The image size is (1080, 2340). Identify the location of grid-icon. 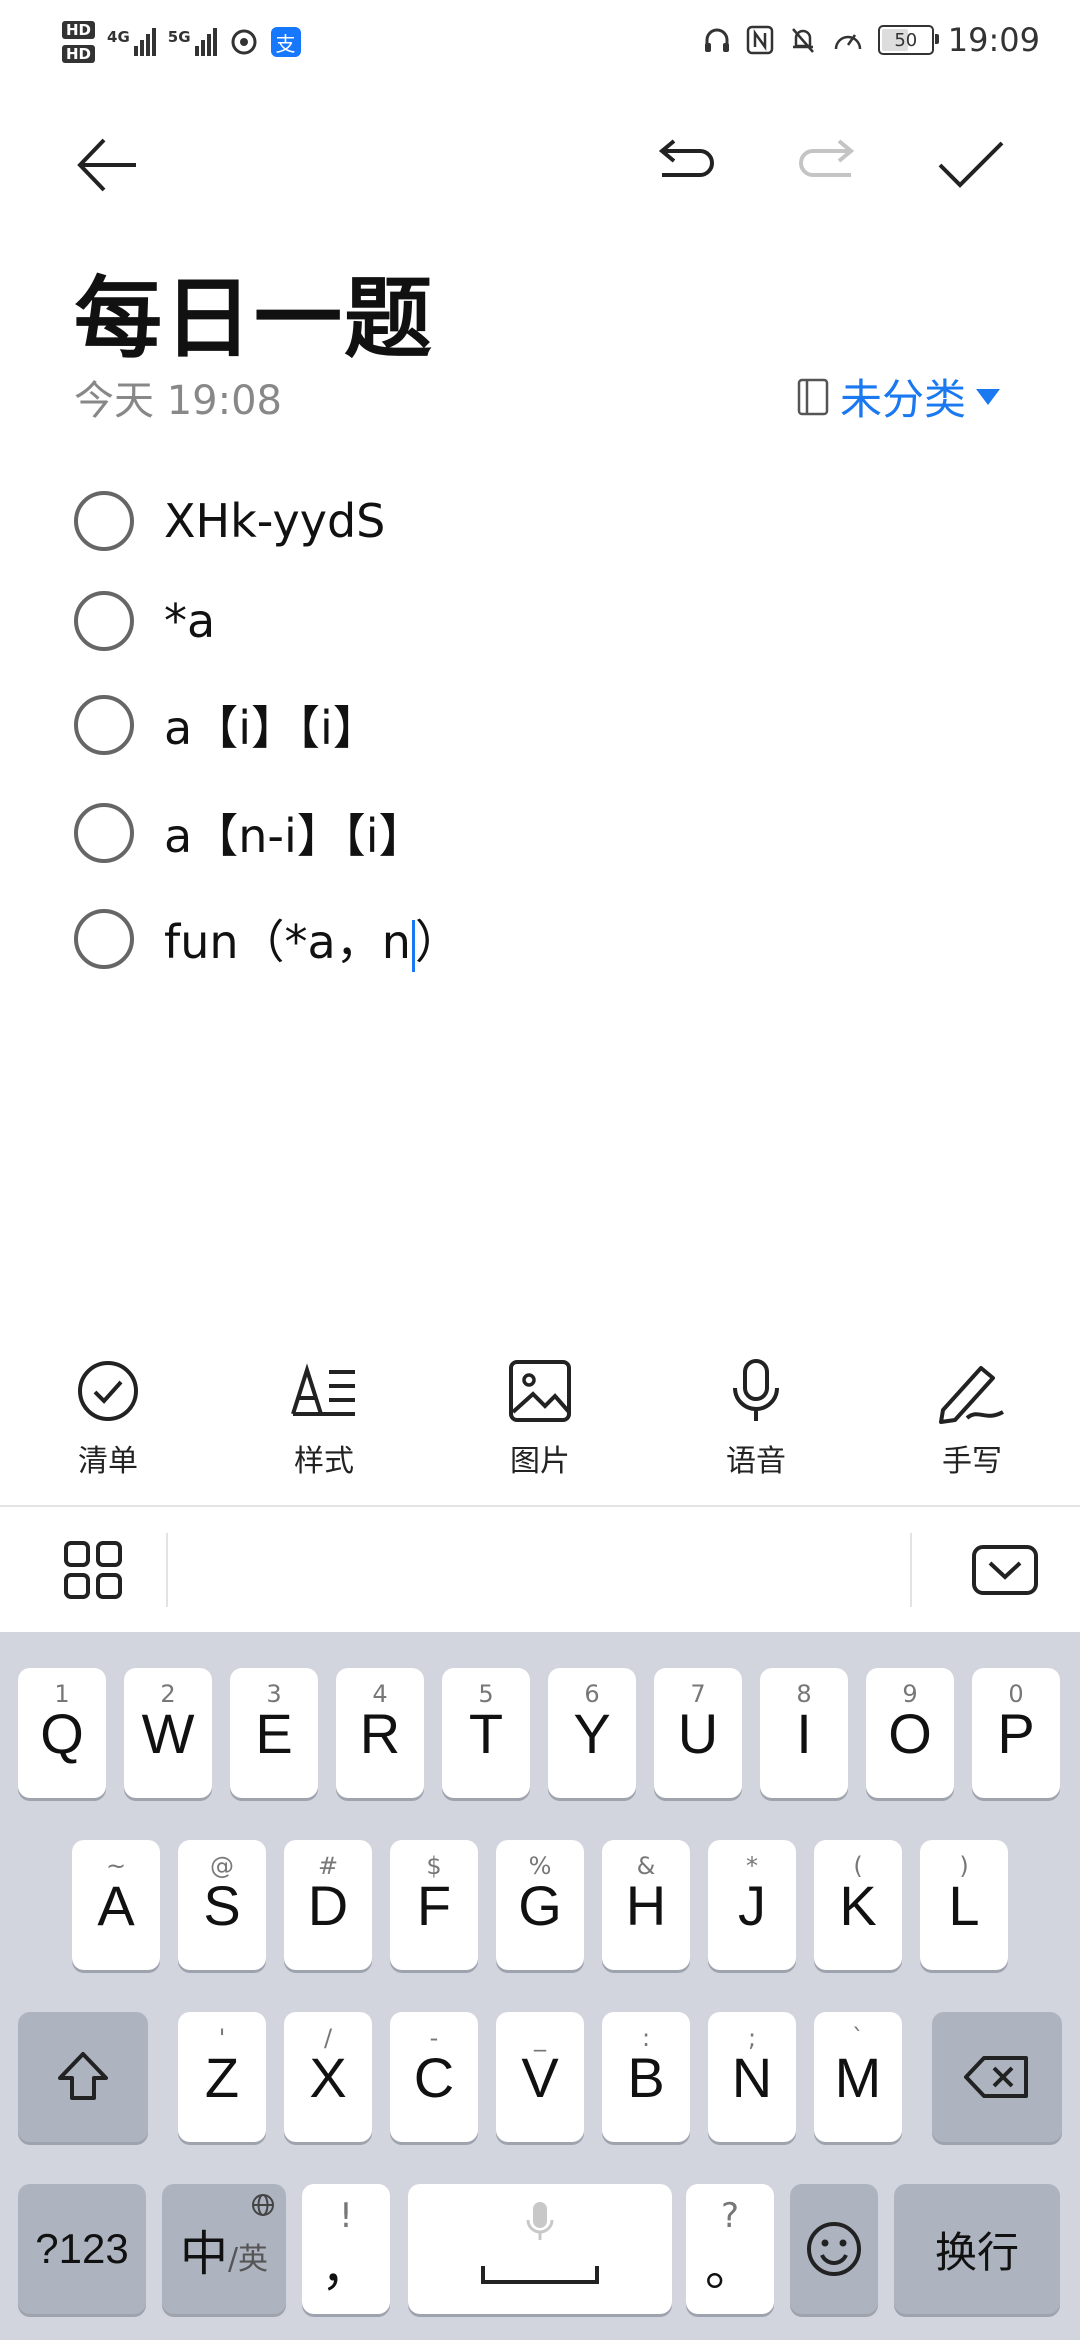
(93, 1570).